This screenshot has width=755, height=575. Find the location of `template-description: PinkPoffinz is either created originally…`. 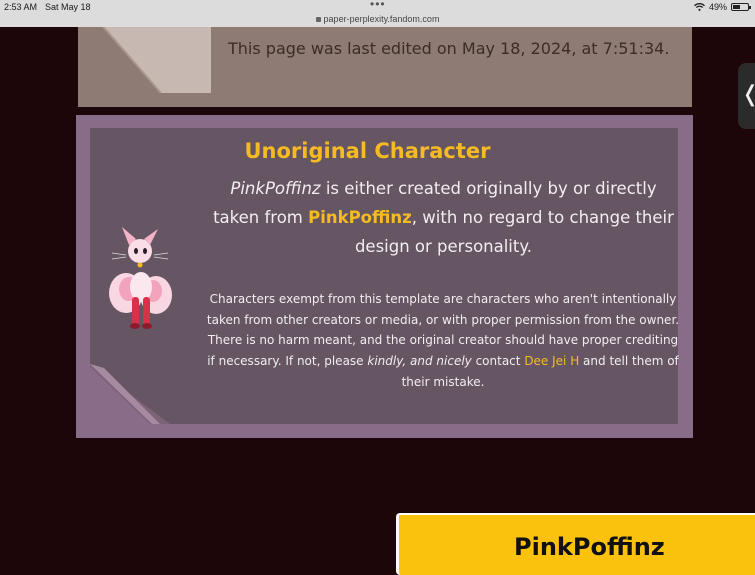

template-description: PinkPoffinz is either created originally… is located at coordinates (443, 217).